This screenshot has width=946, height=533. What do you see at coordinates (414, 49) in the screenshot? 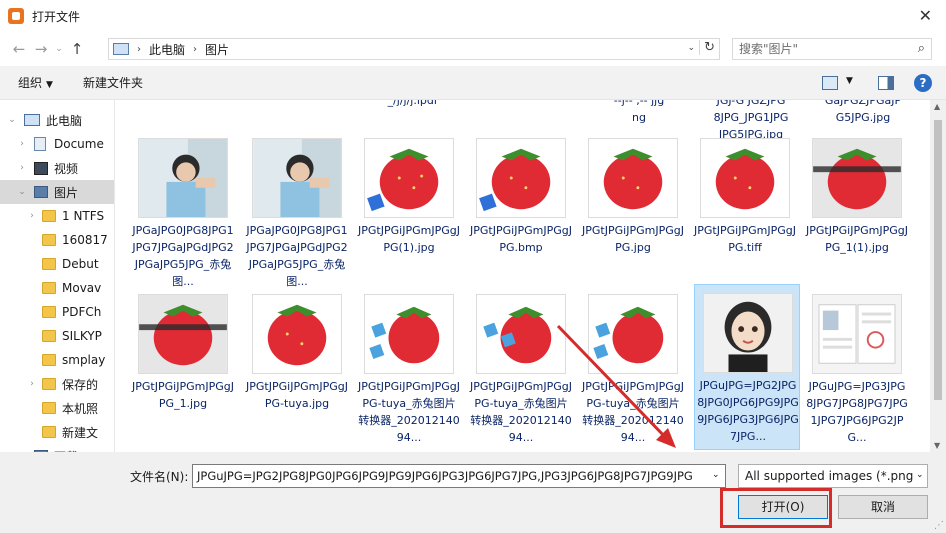
I see `path-box: › 此电脑 › 图片 ⌄ ↻` at bounding box center [414, 49].